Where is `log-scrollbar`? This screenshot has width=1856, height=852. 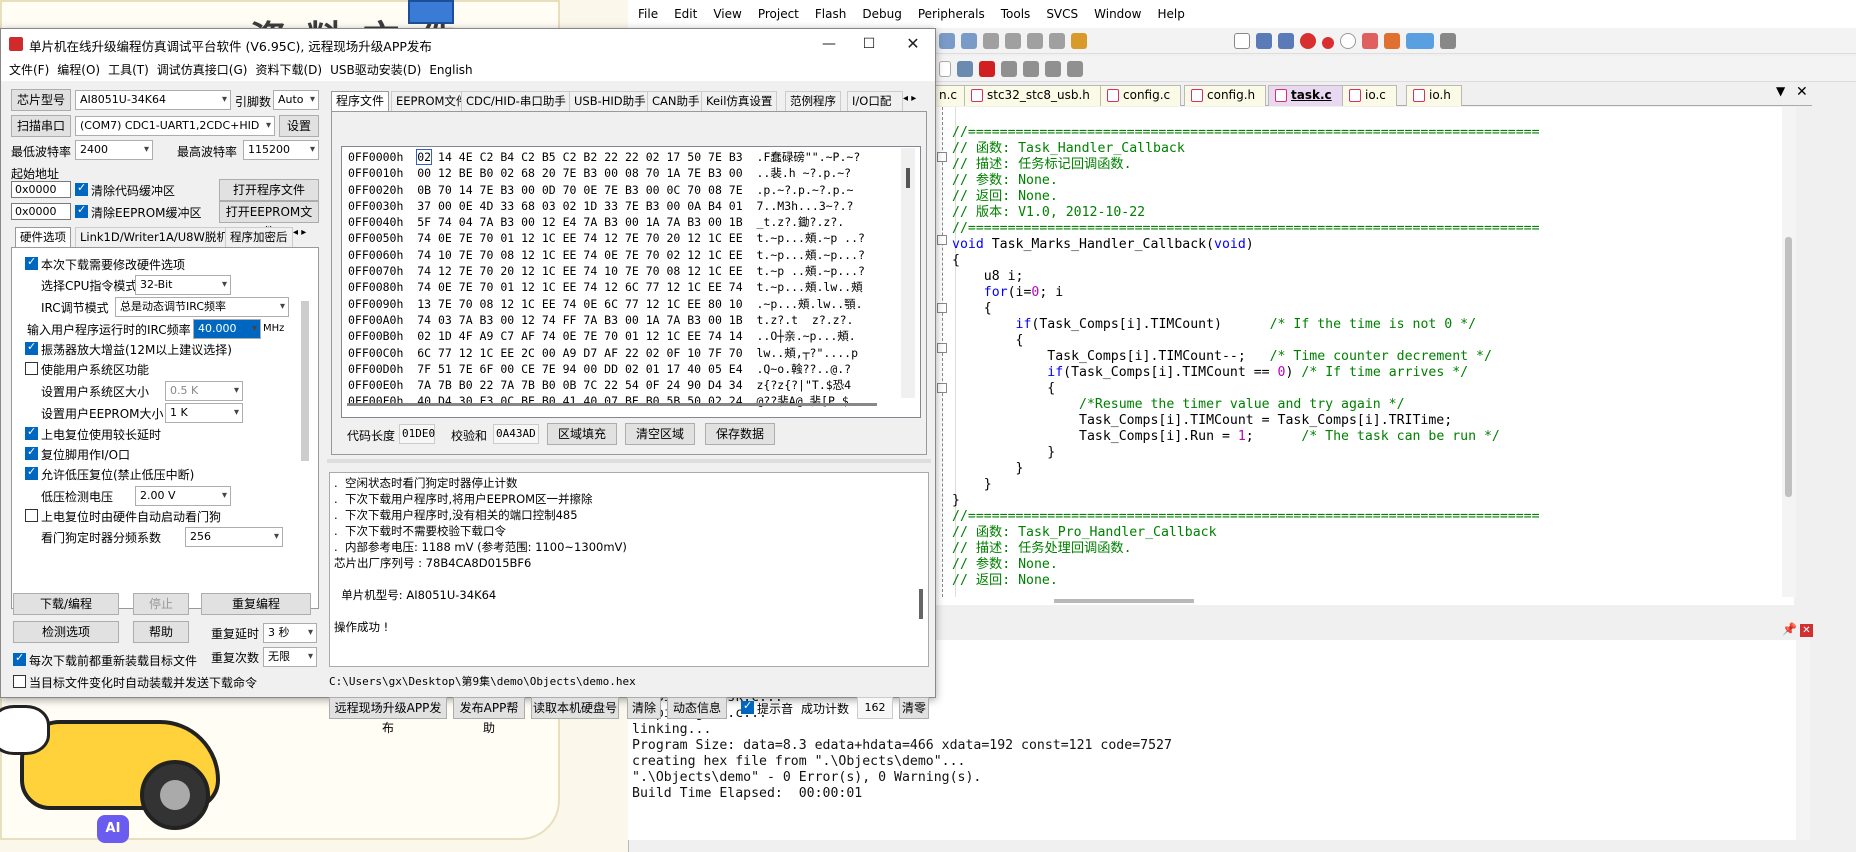
log-scrollbar is located at coordinates (921, 604).